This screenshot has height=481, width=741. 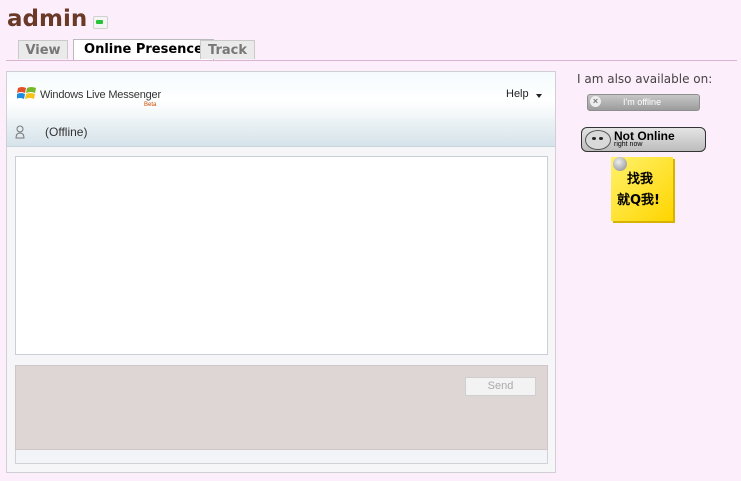 I want to click on close-icon: ×, so click(x=595, y=101).